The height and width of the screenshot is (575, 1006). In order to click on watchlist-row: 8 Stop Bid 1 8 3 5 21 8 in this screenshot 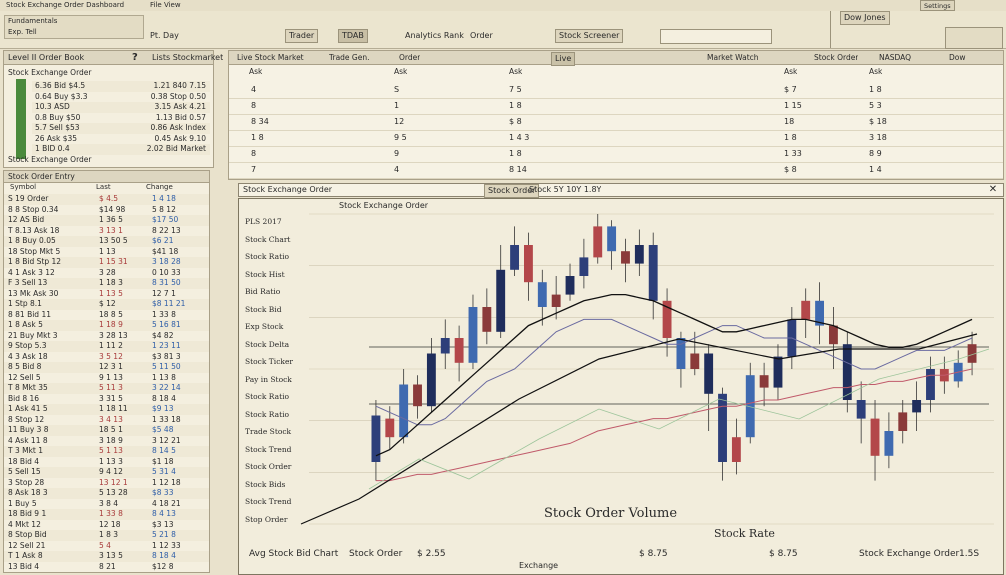, I will do `click(106, 535)`.